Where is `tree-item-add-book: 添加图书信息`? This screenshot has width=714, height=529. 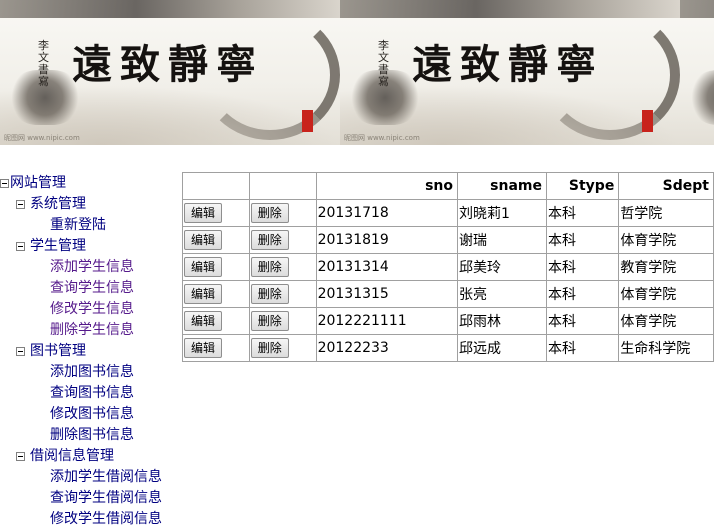 tree-item-add-book: 添加图书信息 is located at coordinates (92, 372).